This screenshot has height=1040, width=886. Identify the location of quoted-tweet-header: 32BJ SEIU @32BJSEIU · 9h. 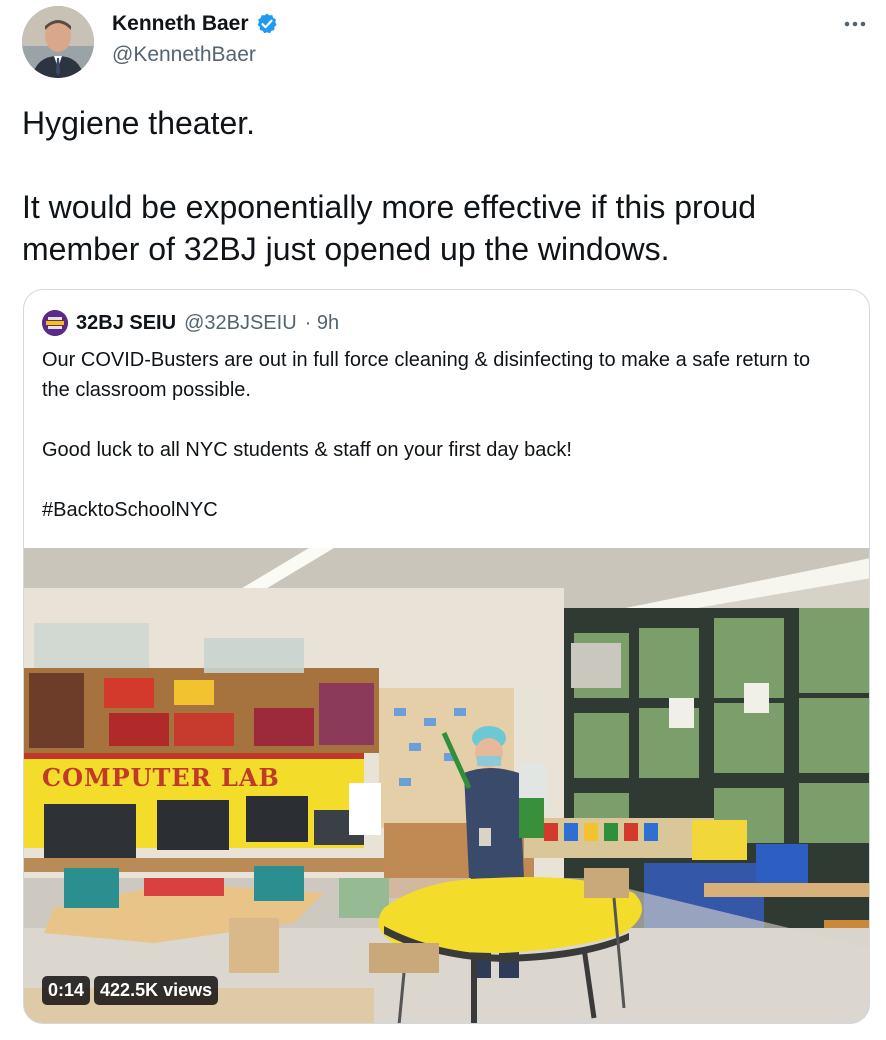
(190, 323).